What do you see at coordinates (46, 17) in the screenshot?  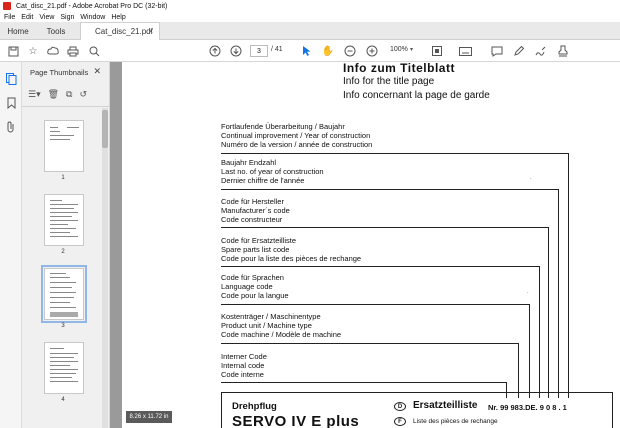 I see `menu-view: View` at bounding box center [46, 17].